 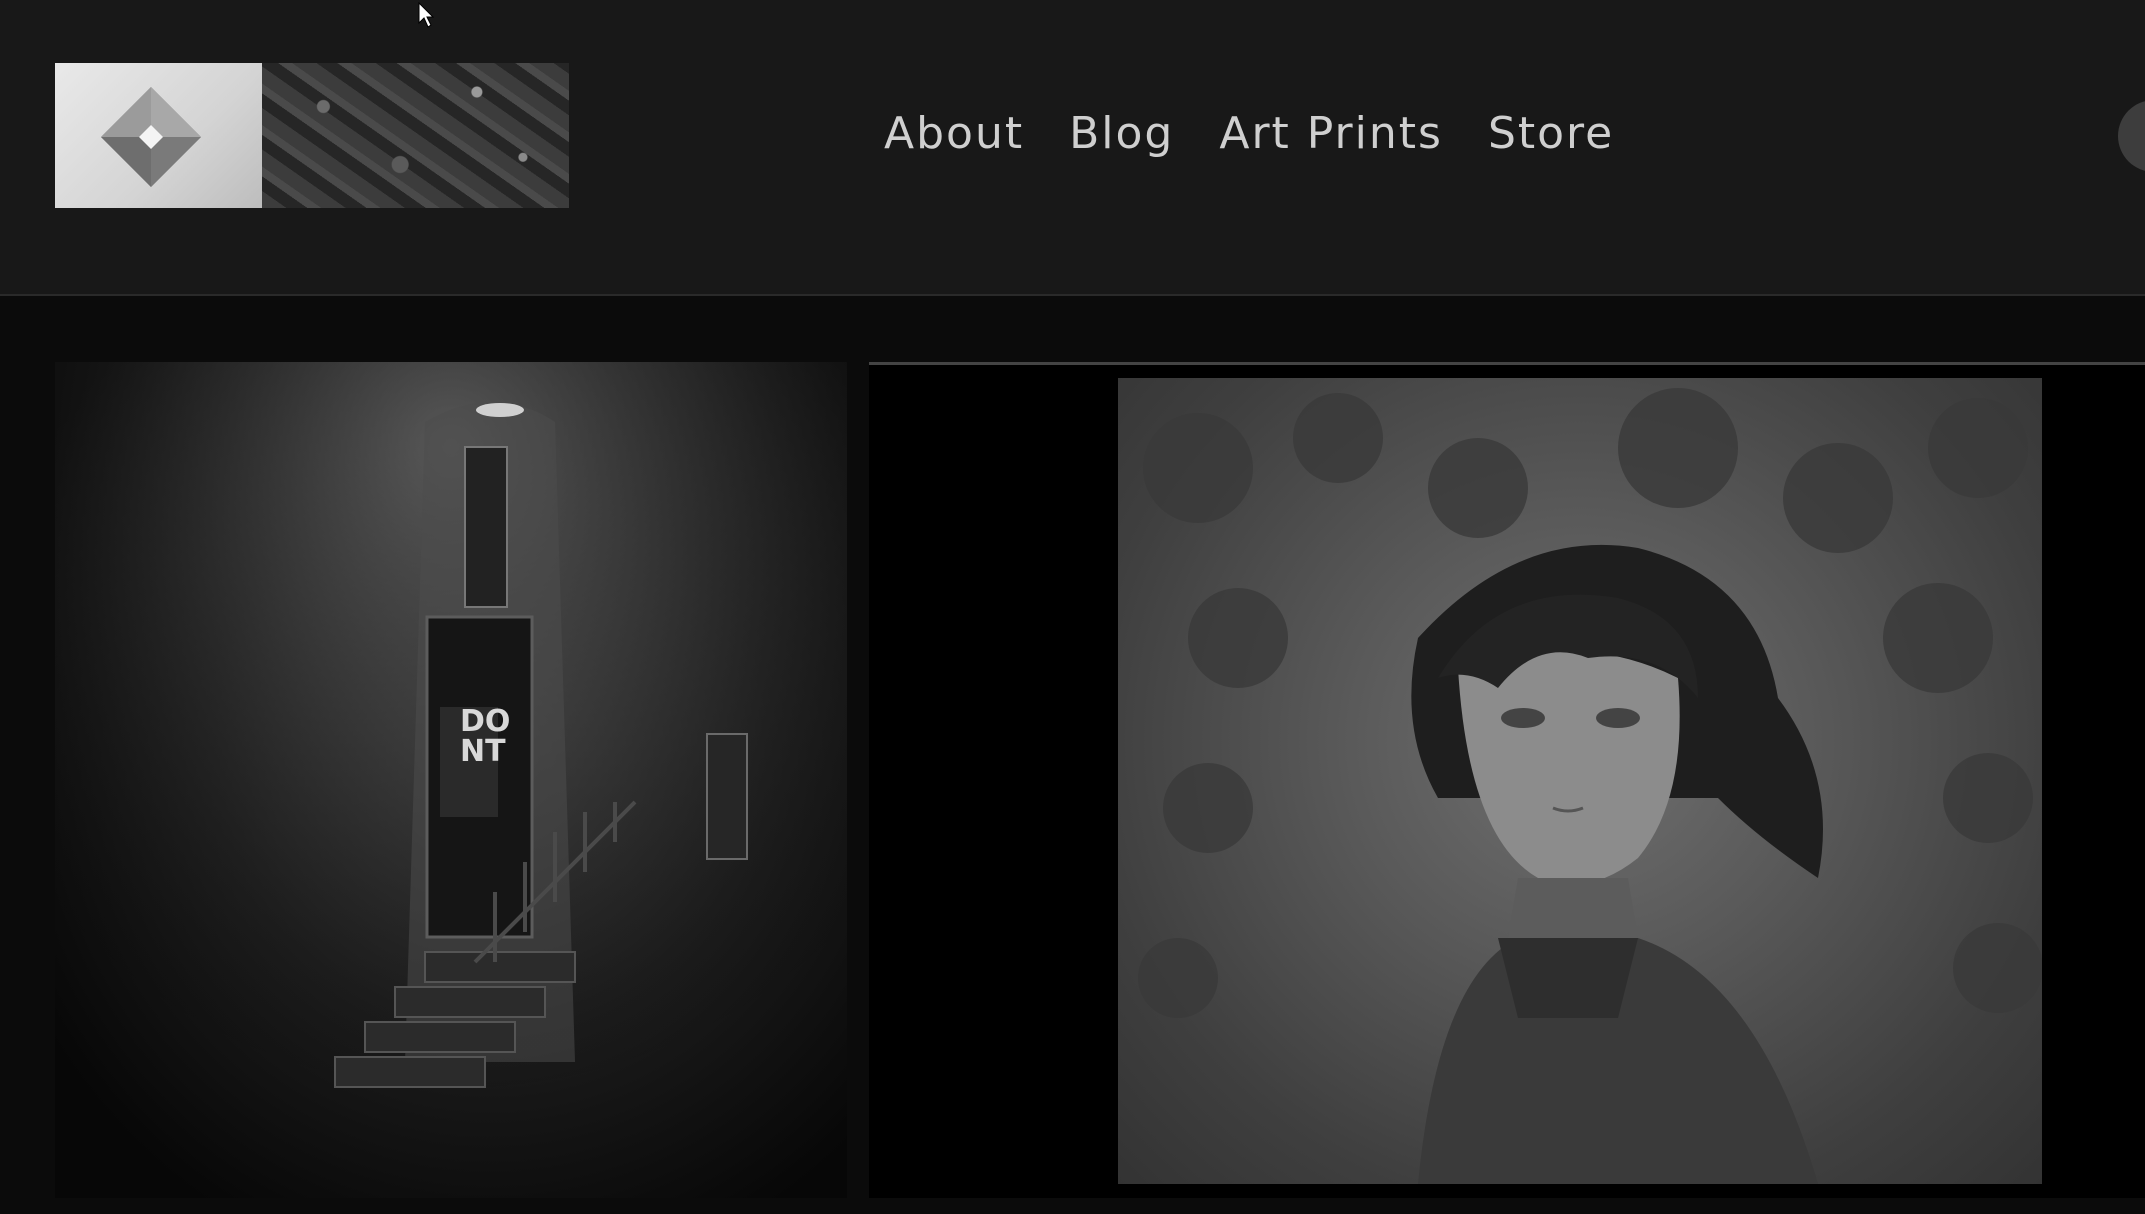 I want to click on main-nav: About Blog Art Prints Store, so click(x=1249, y=134).